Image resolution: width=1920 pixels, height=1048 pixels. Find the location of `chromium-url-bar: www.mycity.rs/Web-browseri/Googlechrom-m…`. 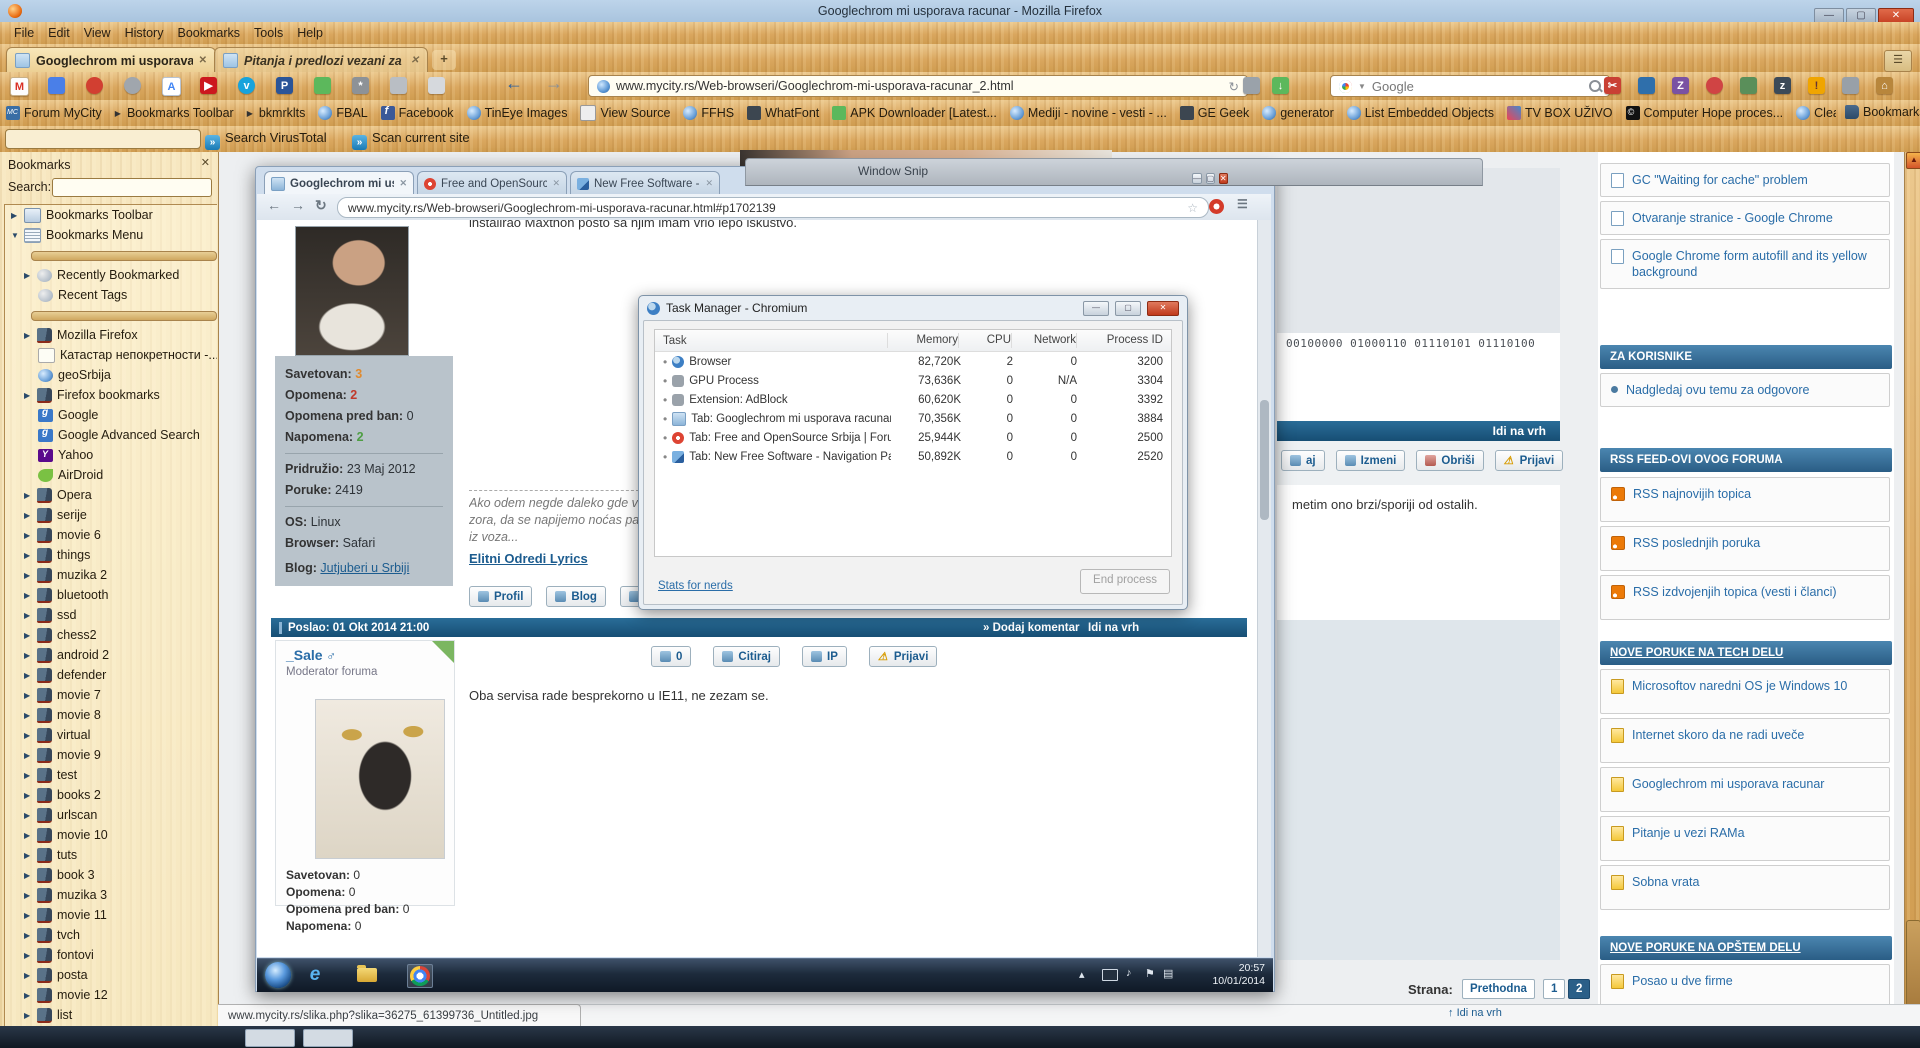

chromium-url-bar: www.mycity.rs/Web-browseri/Googlechrom-m… is located at coordinates (773, 207).